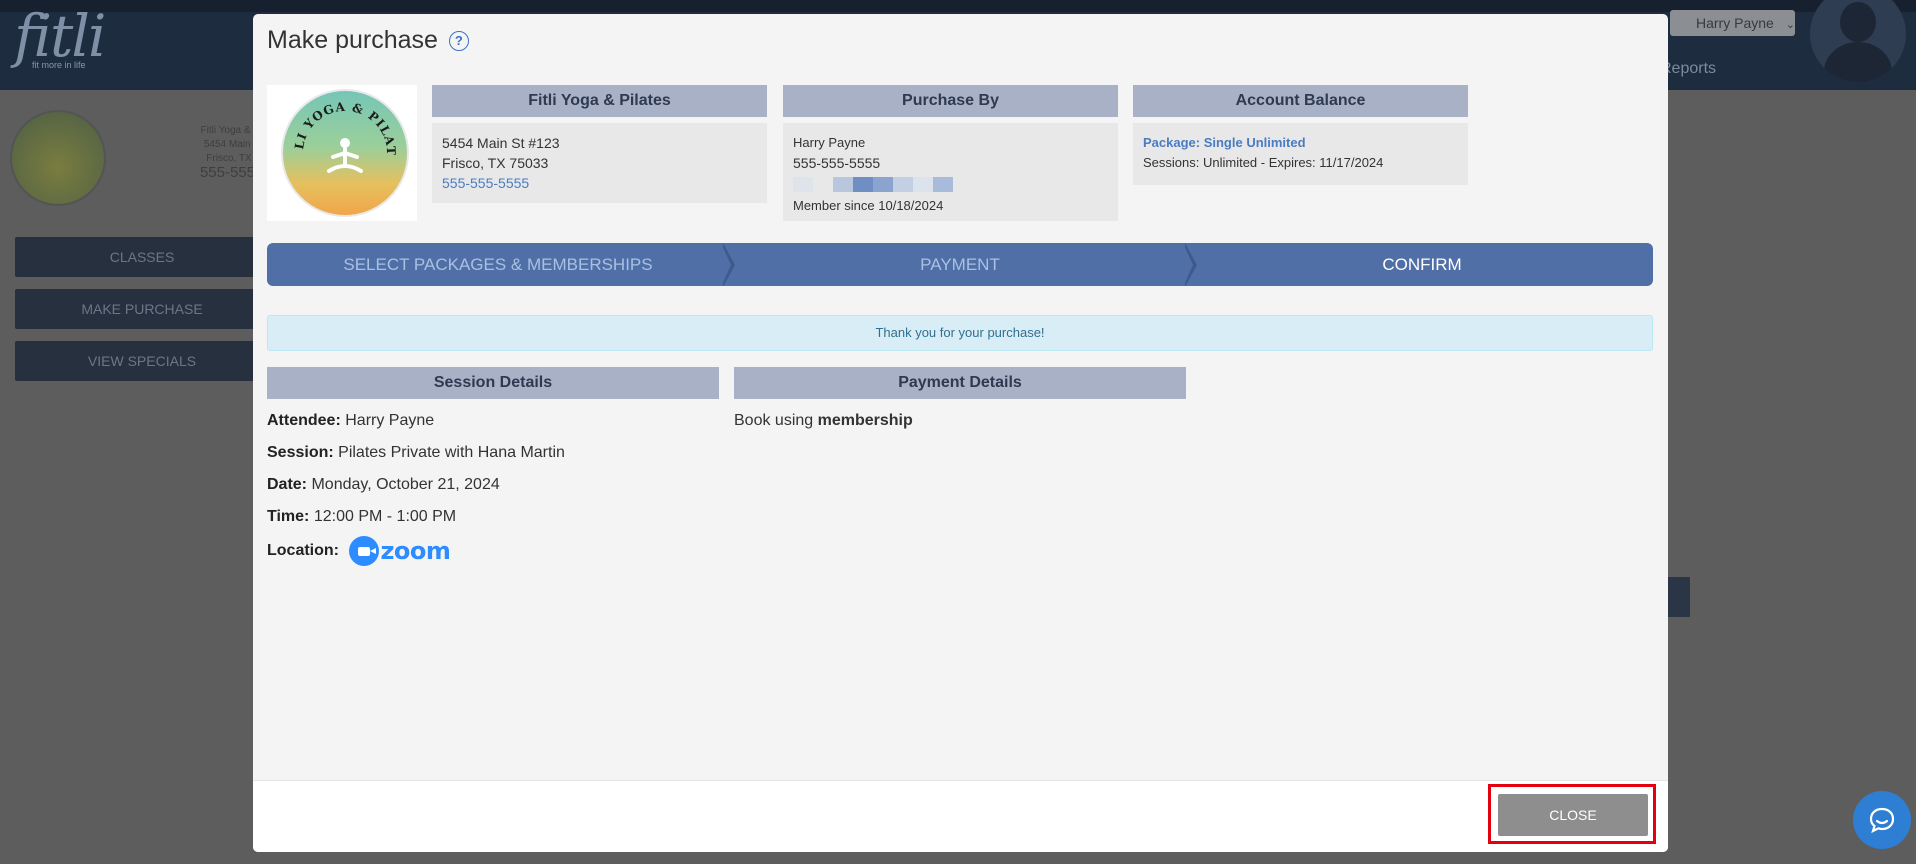  Describe the element at coordinates (415, 551) in the screenshot. I see `zoom-wordmark: zoom` at that location.